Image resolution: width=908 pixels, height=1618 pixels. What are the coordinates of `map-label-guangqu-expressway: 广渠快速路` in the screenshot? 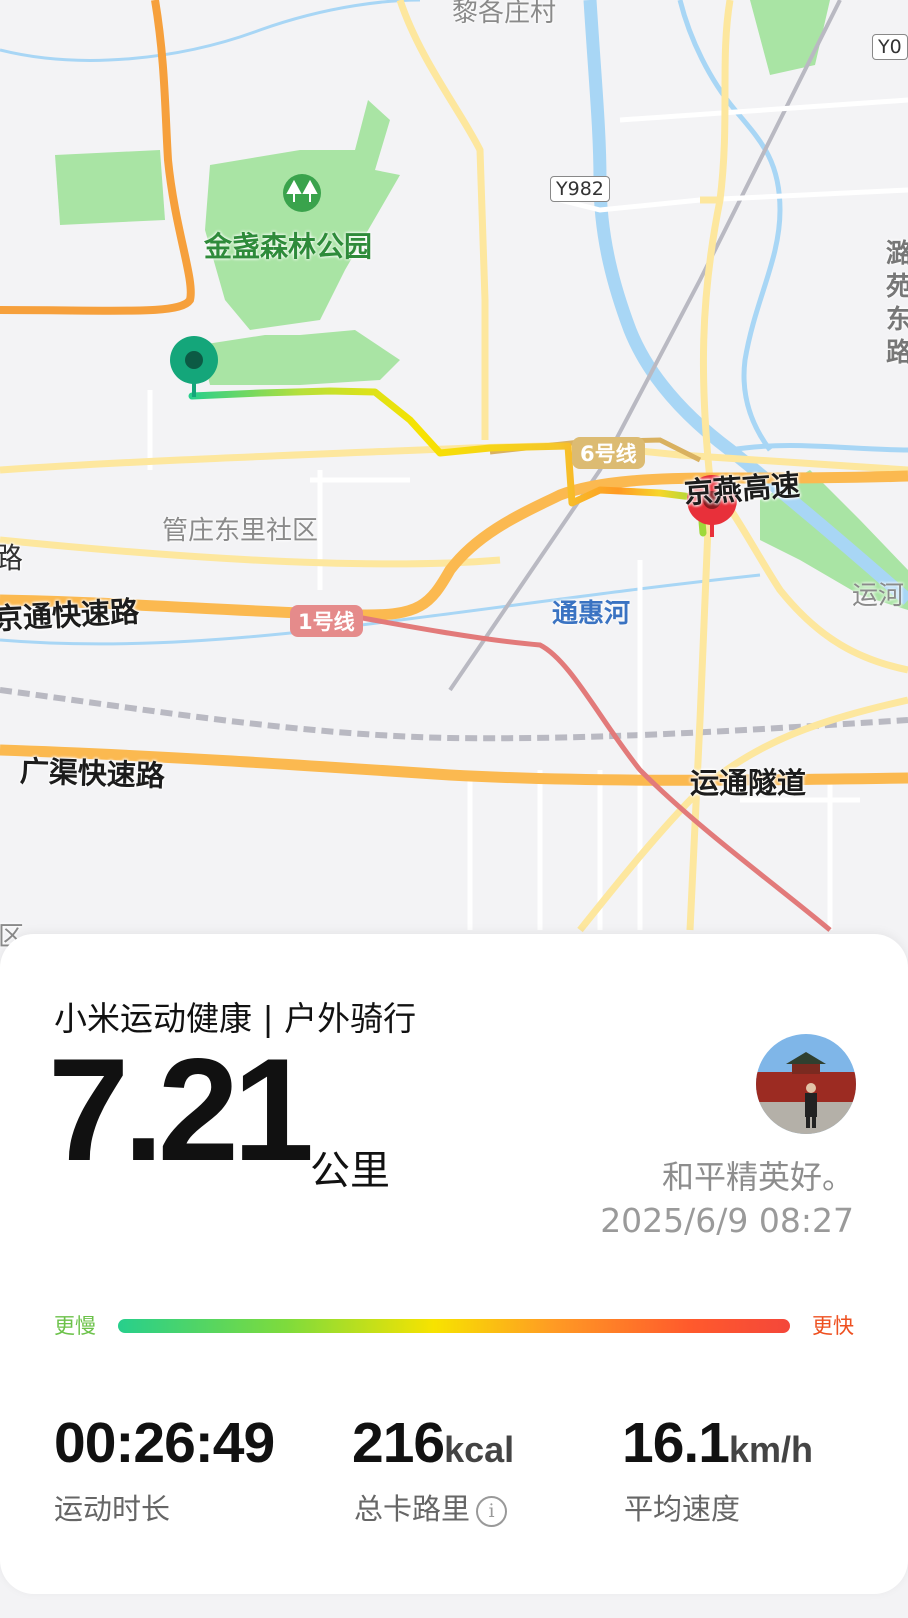 It's located at (92, 774).